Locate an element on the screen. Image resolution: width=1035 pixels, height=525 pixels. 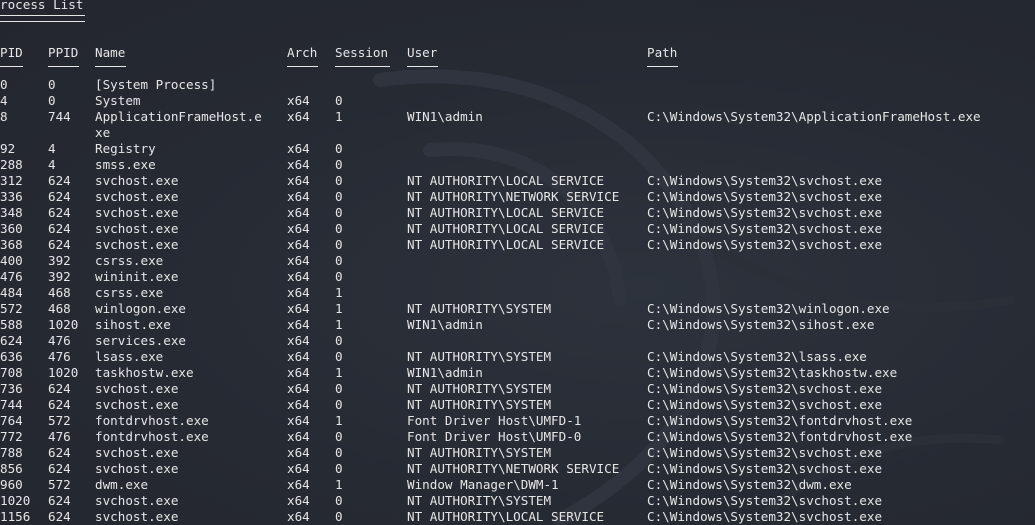
header-name: Name is located at coordinates (110, 52).